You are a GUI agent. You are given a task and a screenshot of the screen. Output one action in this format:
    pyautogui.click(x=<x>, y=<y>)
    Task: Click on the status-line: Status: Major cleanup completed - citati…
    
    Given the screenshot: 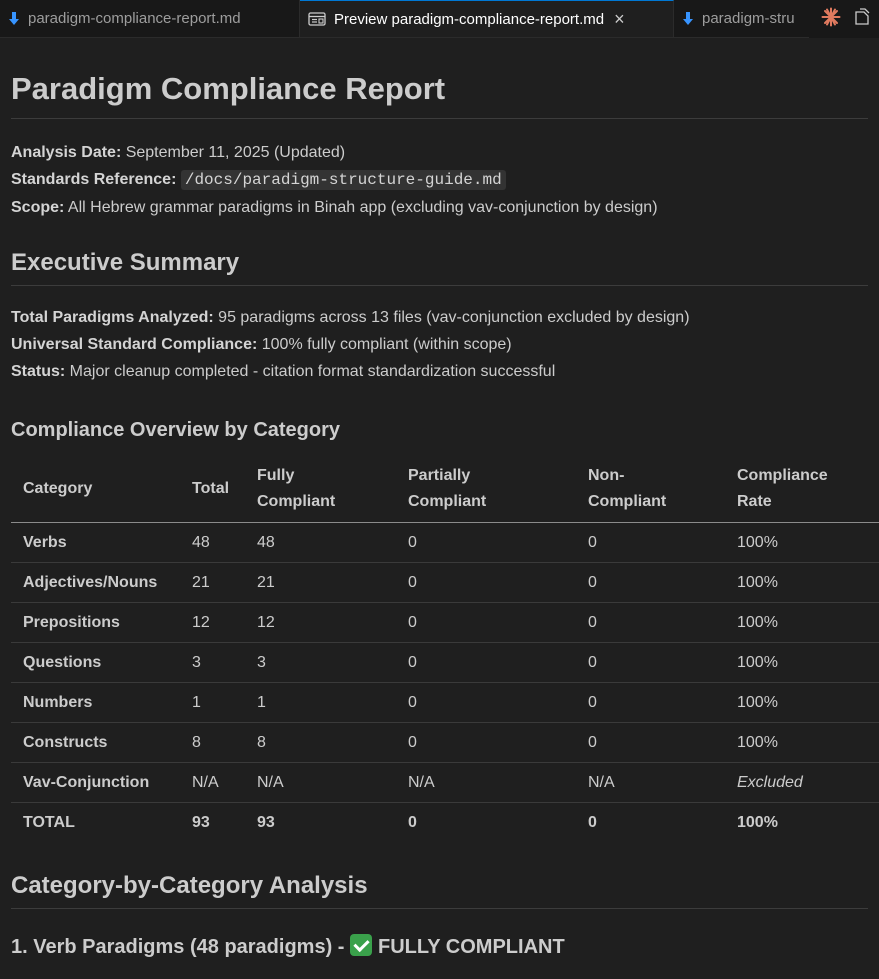 What is the action you would take?
    pyautogui.click(x=439, y=371)
    